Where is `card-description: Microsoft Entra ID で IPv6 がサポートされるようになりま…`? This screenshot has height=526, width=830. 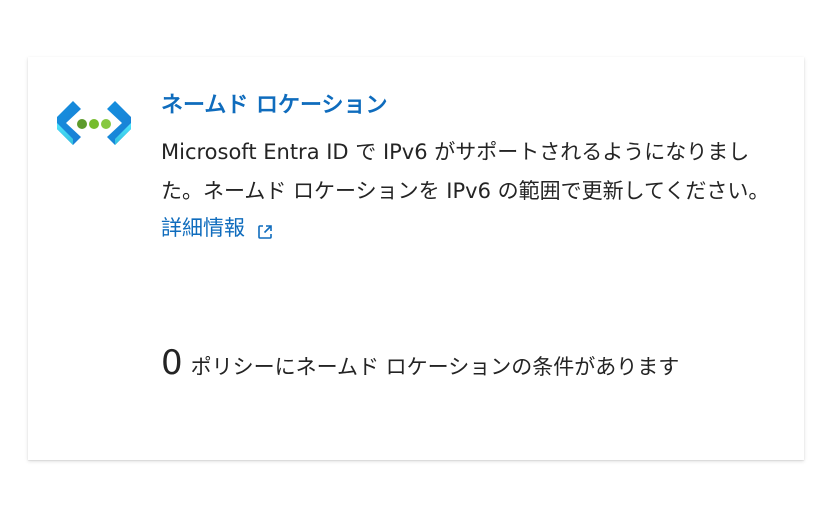 card-description: Microsoft Entra ID で IPv6 がサポートされるようになりま… is located at coordinates (465, 171).